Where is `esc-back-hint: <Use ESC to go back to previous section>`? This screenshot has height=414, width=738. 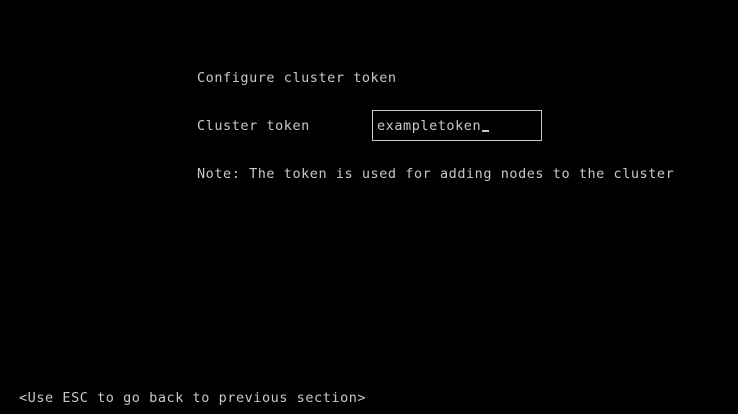 esc-back-hint: <Use ESC to go back to previous section> is located at coordinates (193, 398).